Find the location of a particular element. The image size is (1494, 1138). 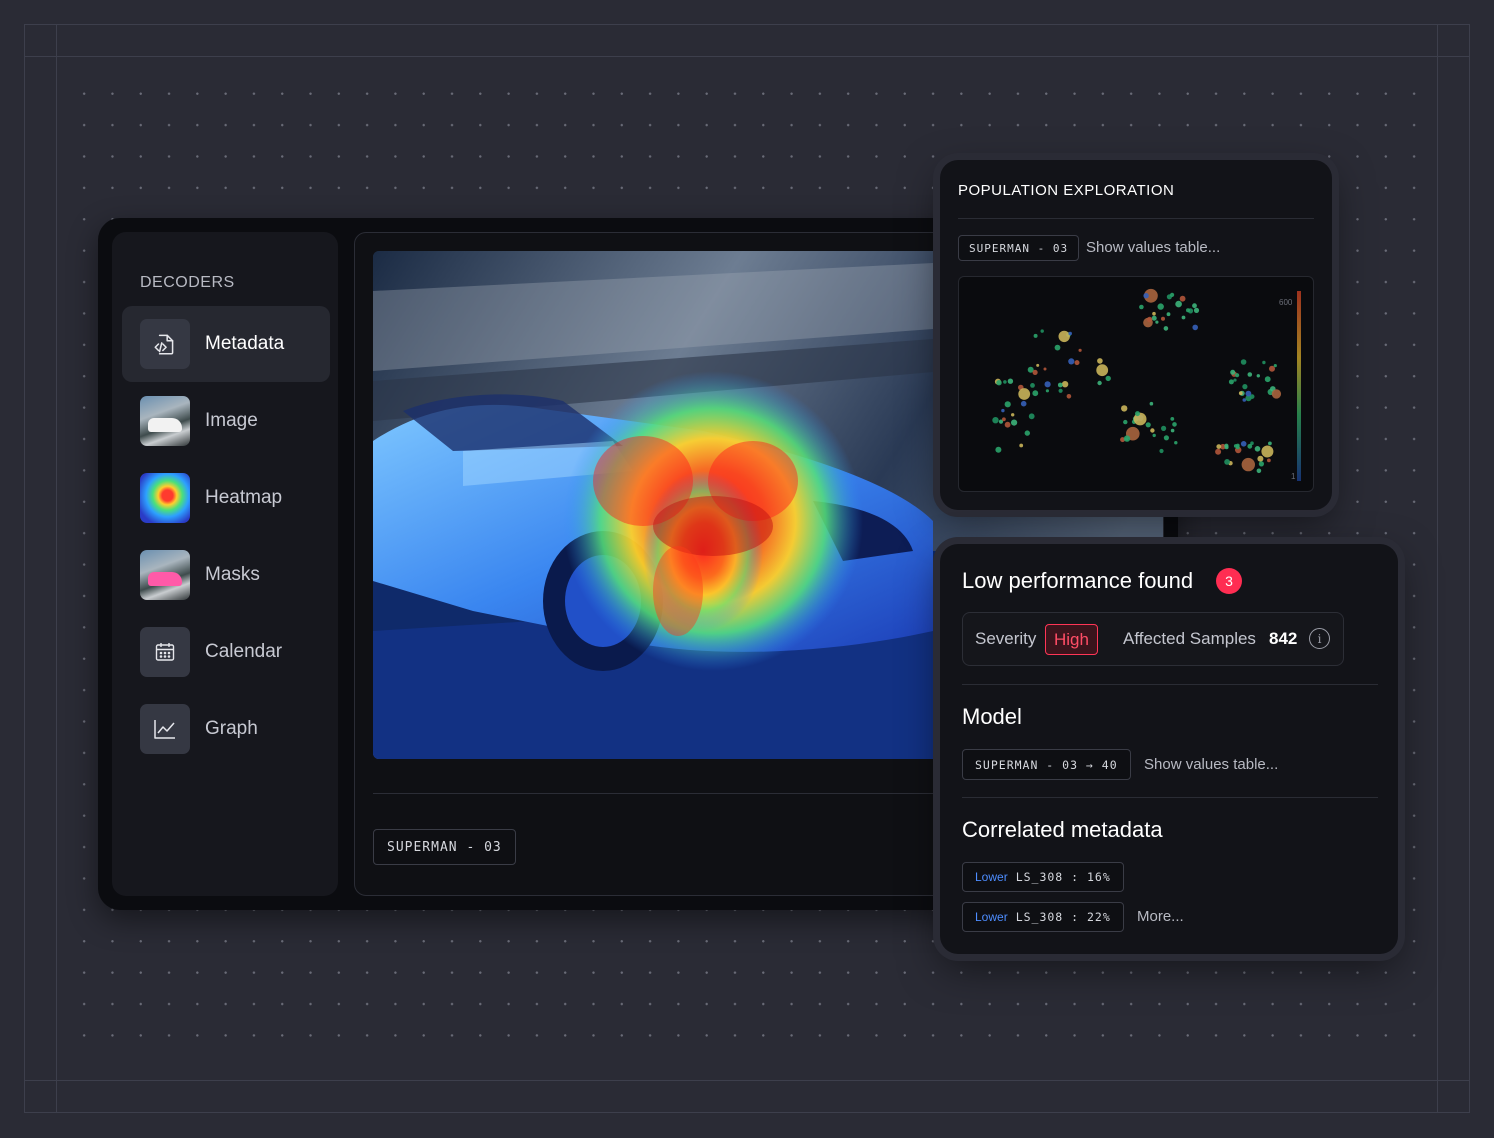

sidebar-item-calendar: Calendar is located at coordinates (226, 652).